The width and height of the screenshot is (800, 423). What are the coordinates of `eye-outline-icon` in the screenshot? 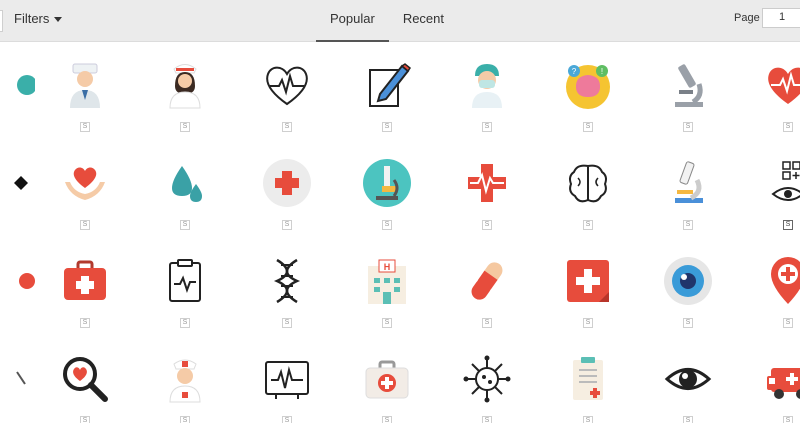 It's located at (688, 379).